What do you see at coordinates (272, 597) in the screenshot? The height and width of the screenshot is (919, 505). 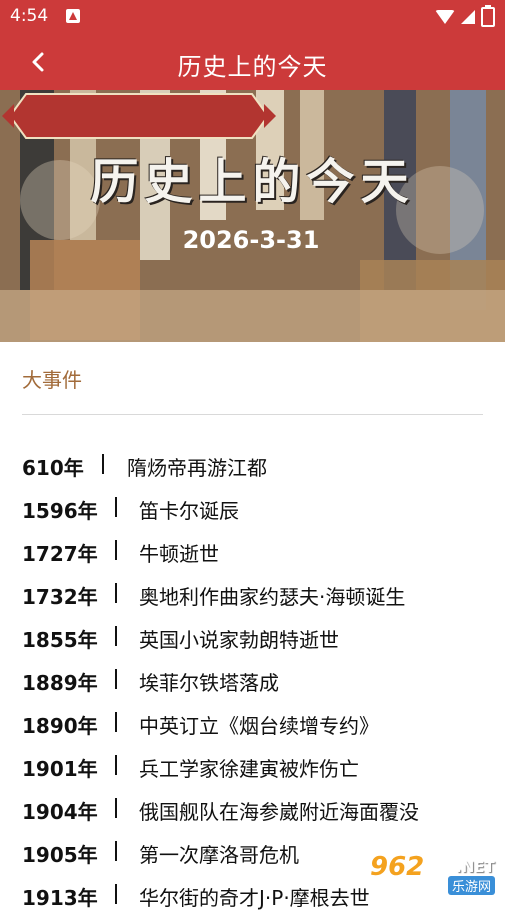 I see `event-description: 奥地利作曲家约瑟夫·海顿诞生` at bounding box center [272, 597].